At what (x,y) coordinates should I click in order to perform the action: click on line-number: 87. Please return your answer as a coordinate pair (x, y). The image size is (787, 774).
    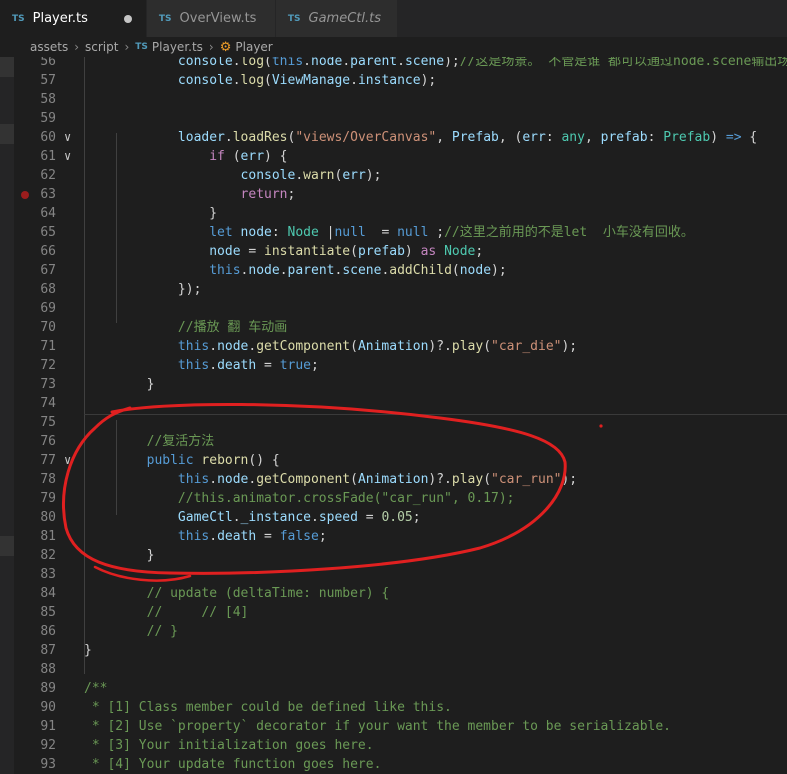
    Looking at the image, I should click on (48, 650).